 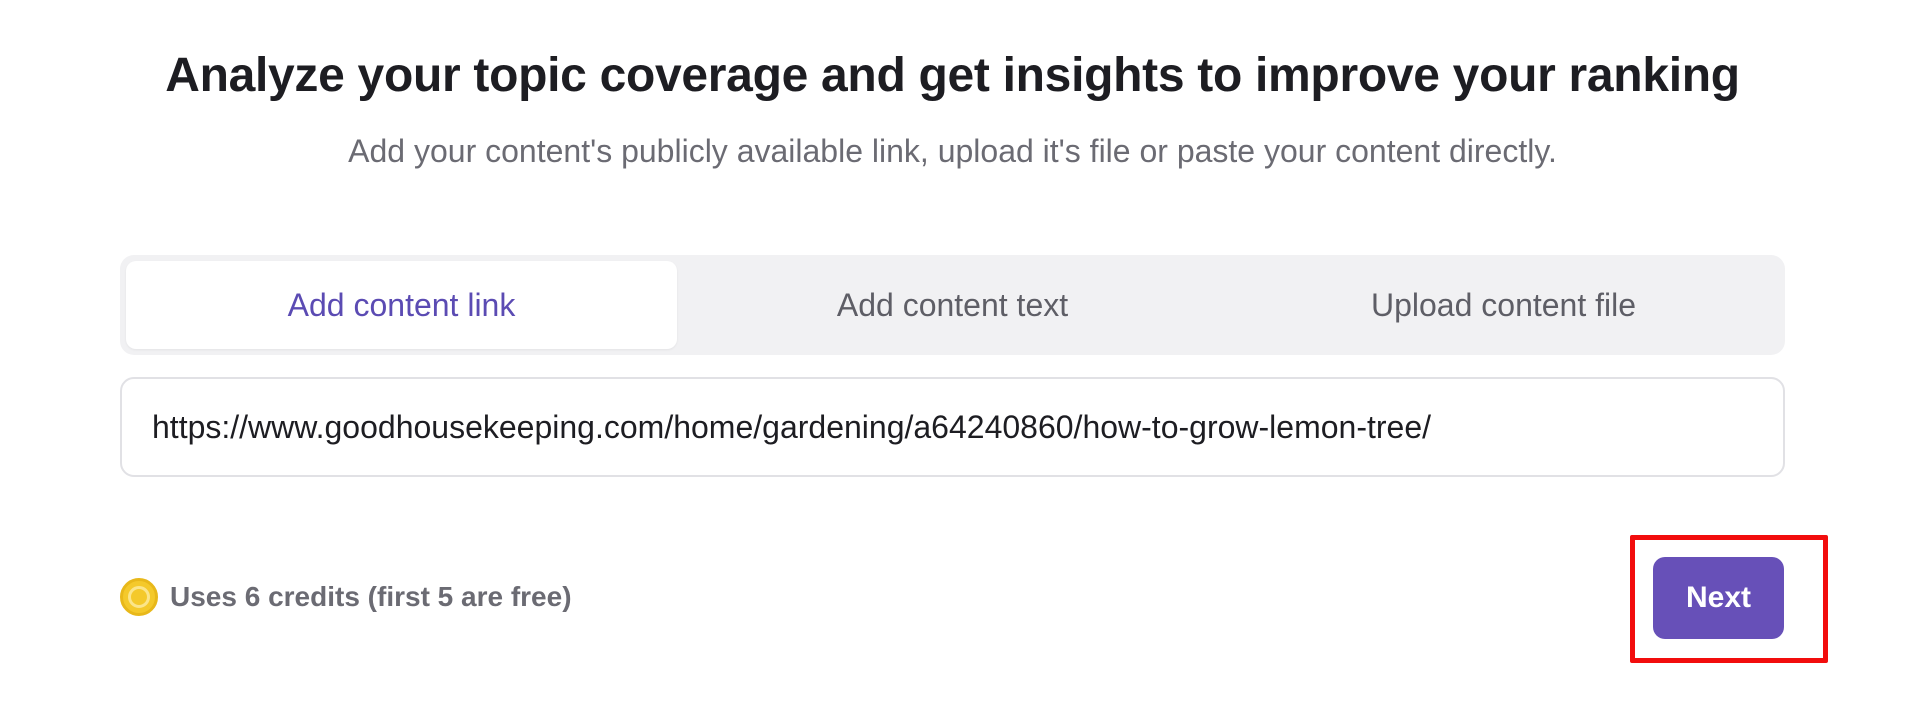 What do you see at coordinates (952, 427) in the screenshot?
I see `content-link-input` at bounding box center [952, 427].